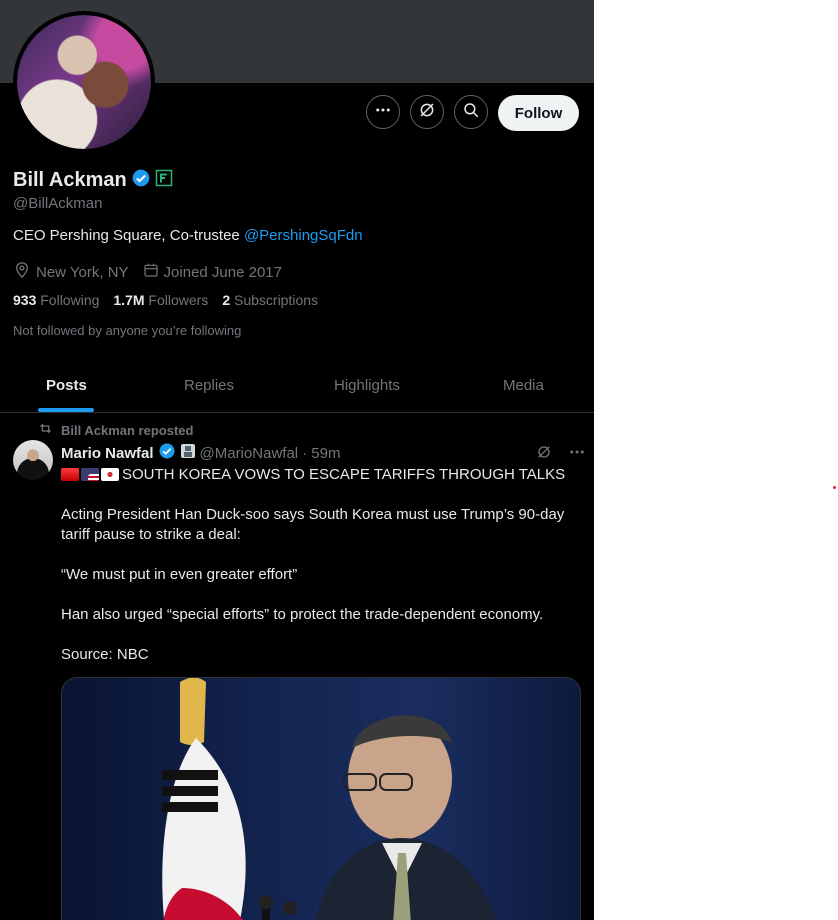  What do you see at coordinates (276, 300) in the screenshot?
I see `subscriptions-label: Subscriptions` at bounding box center [276, 300].